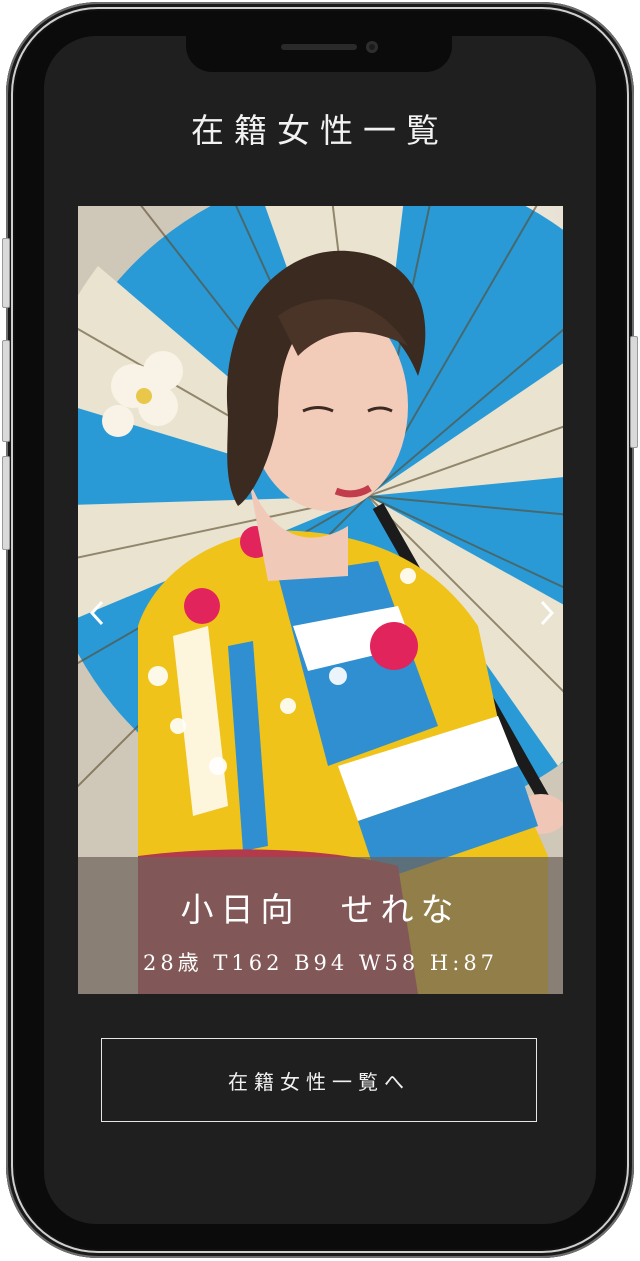  What do you see at coordinates (319, 47) in the screenshot?
I see `speaker-grille` at bounding box center [319, 47].